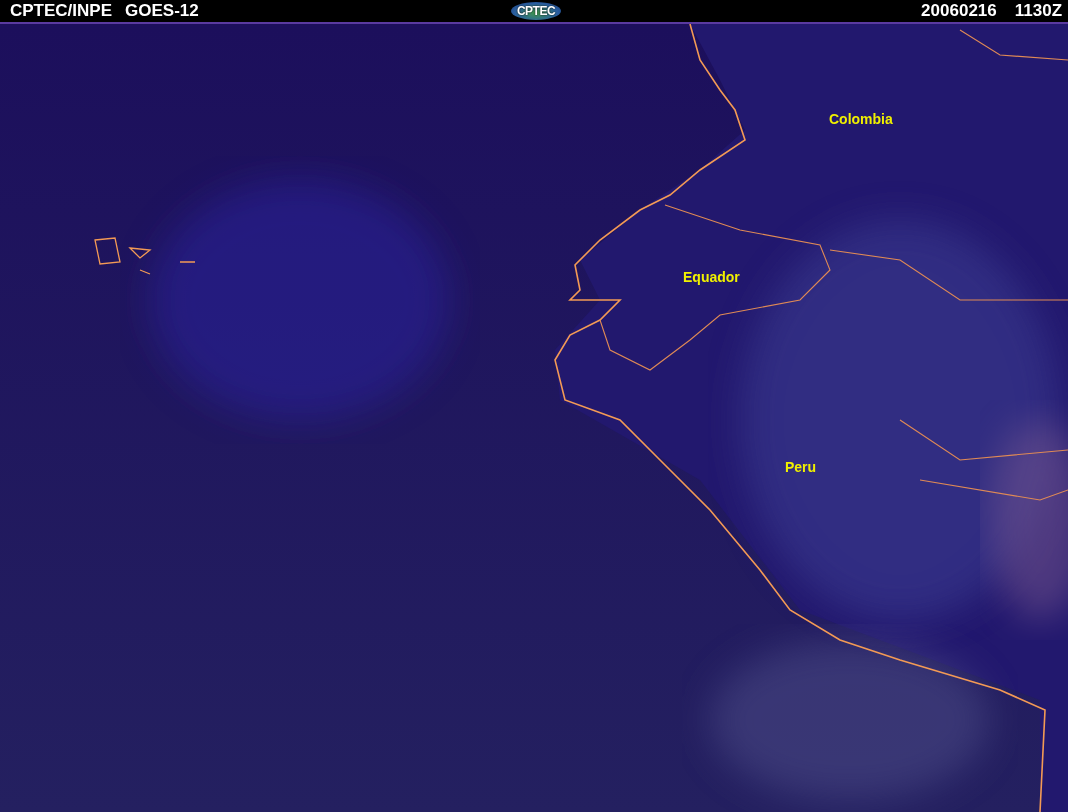 This screenshot has width=1068, height=812. I want to click on agency-label: CPTEC/INPE, so click(61, 11).